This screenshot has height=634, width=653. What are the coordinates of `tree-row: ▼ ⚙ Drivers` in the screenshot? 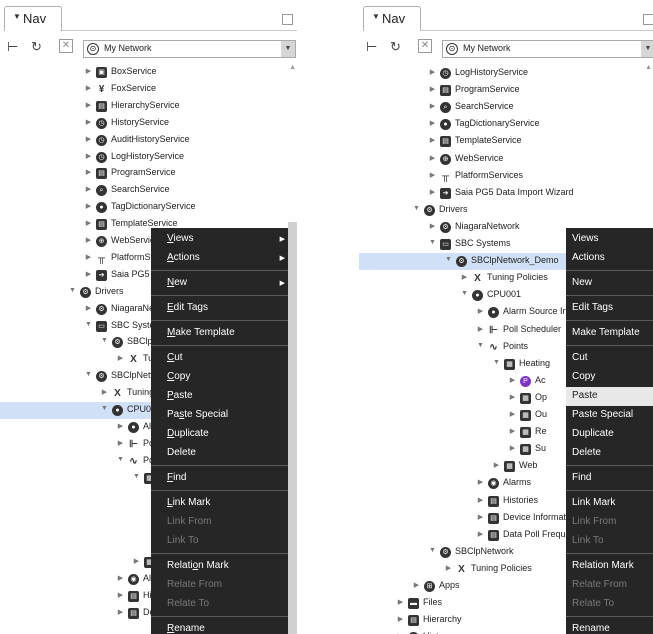 It's located at (506, 210).